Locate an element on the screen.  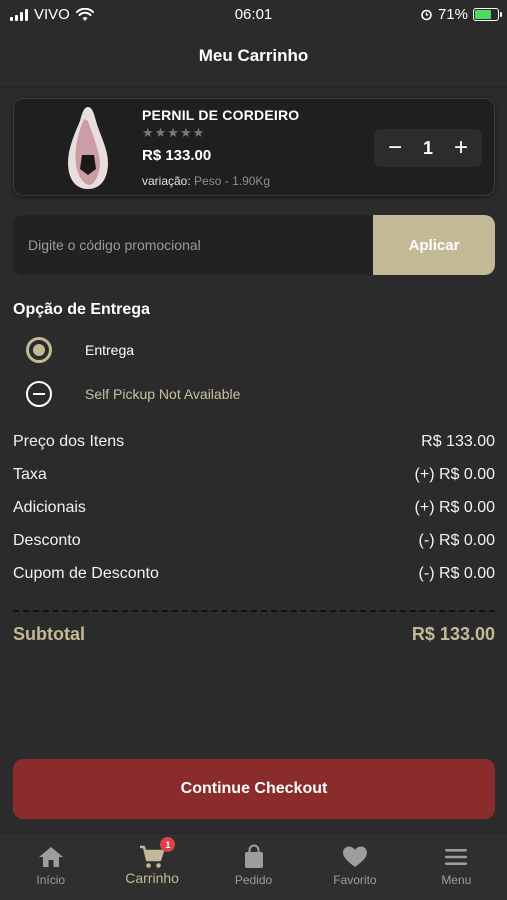
product-price: R$ 133.00 is located at coordinates (177, 155).